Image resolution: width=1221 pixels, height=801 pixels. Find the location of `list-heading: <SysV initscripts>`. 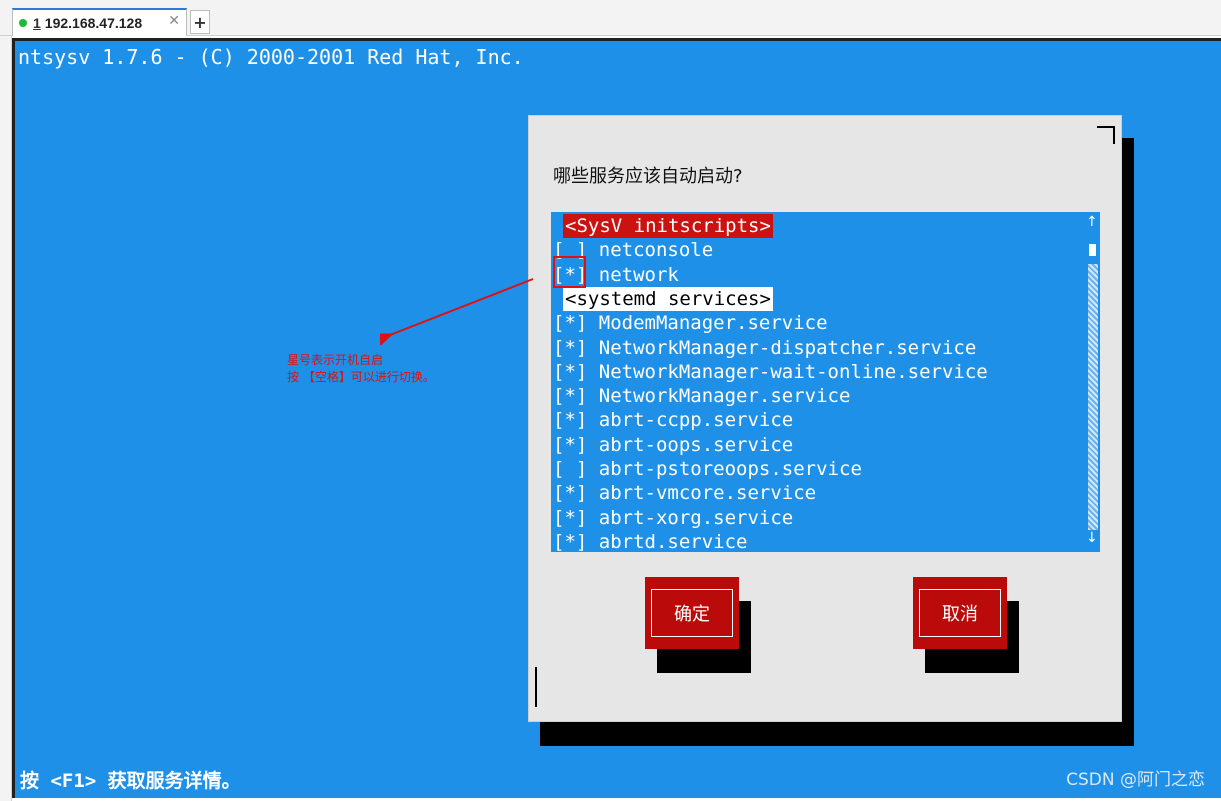

list-heading: <SysV initscripts> is located at coordinates (668, 226).